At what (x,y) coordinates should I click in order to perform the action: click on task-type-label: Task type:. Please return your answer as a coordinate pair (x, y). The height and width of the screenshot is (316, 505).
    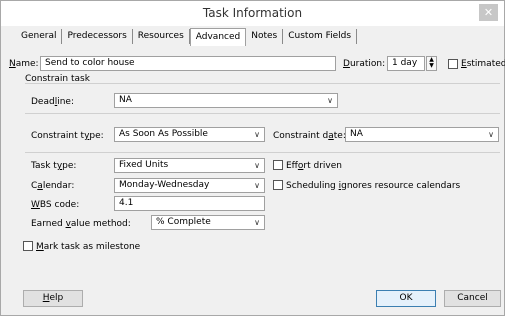
    Looking at the image, I should click on (54, 166).